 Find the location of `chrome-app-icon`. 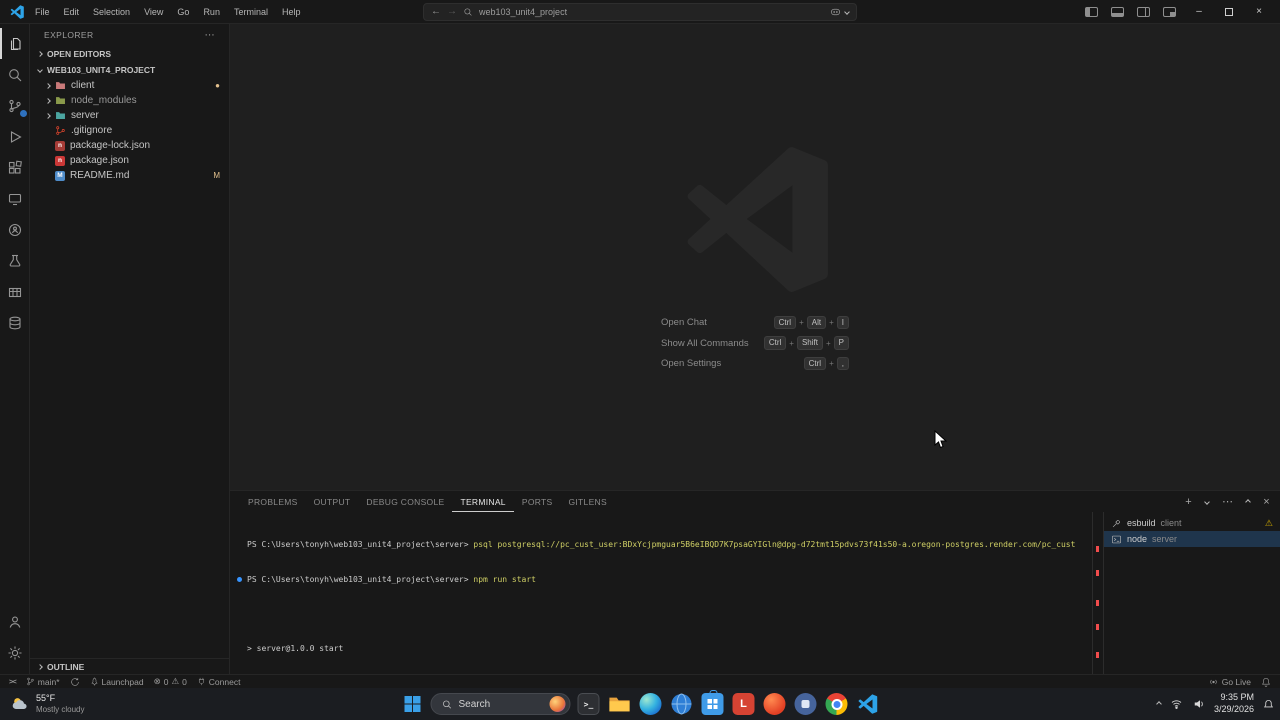

chrome-app-icon is located at coordinates (837, 704).